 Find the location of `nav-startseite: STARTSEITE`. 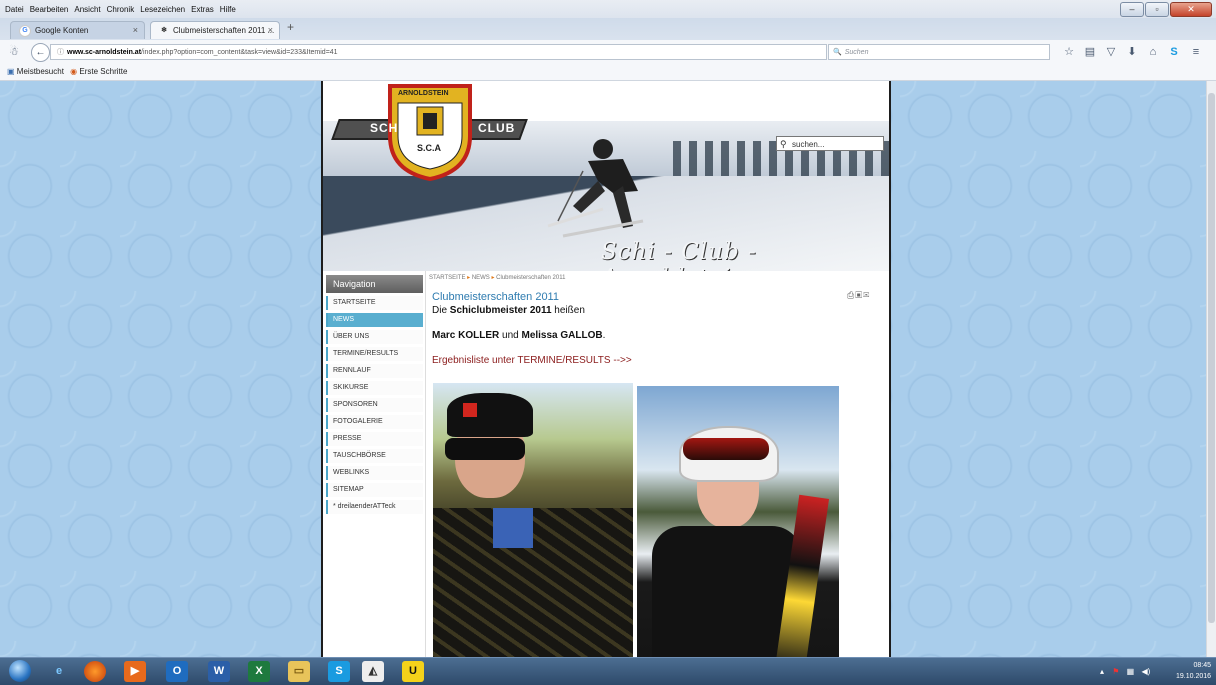

nav-startseite: STARTSEITE is located at coordinates (374, 303).